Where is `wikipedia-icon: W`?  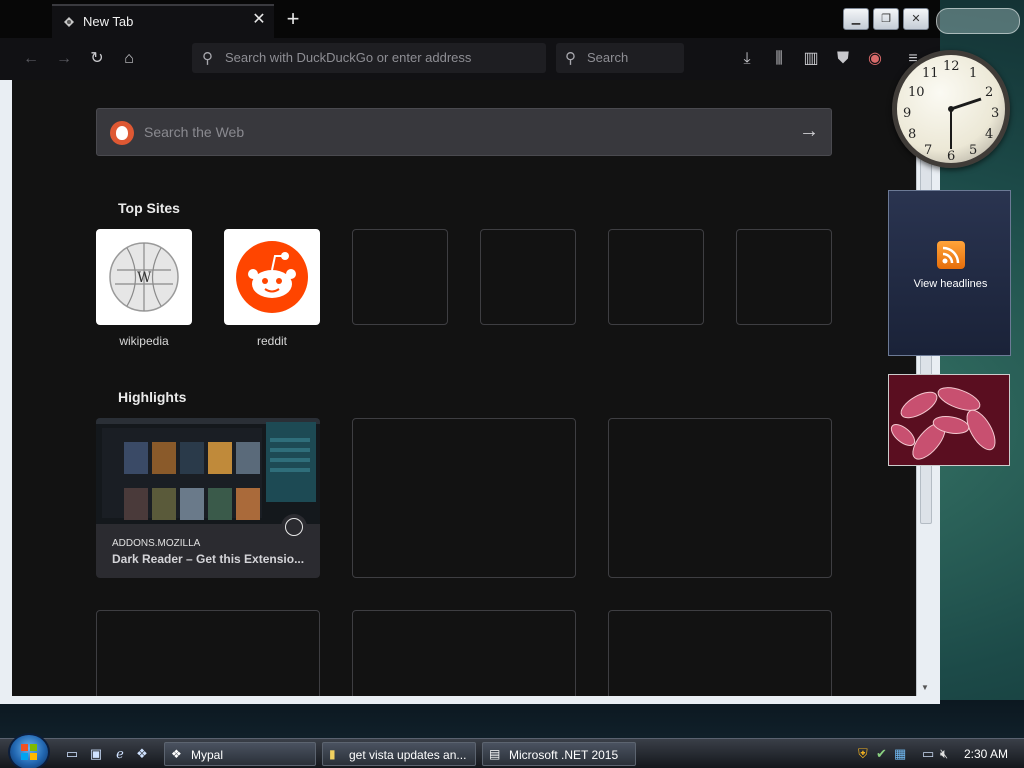
wikipedia-icon: W is located at coordinates (144, 277).